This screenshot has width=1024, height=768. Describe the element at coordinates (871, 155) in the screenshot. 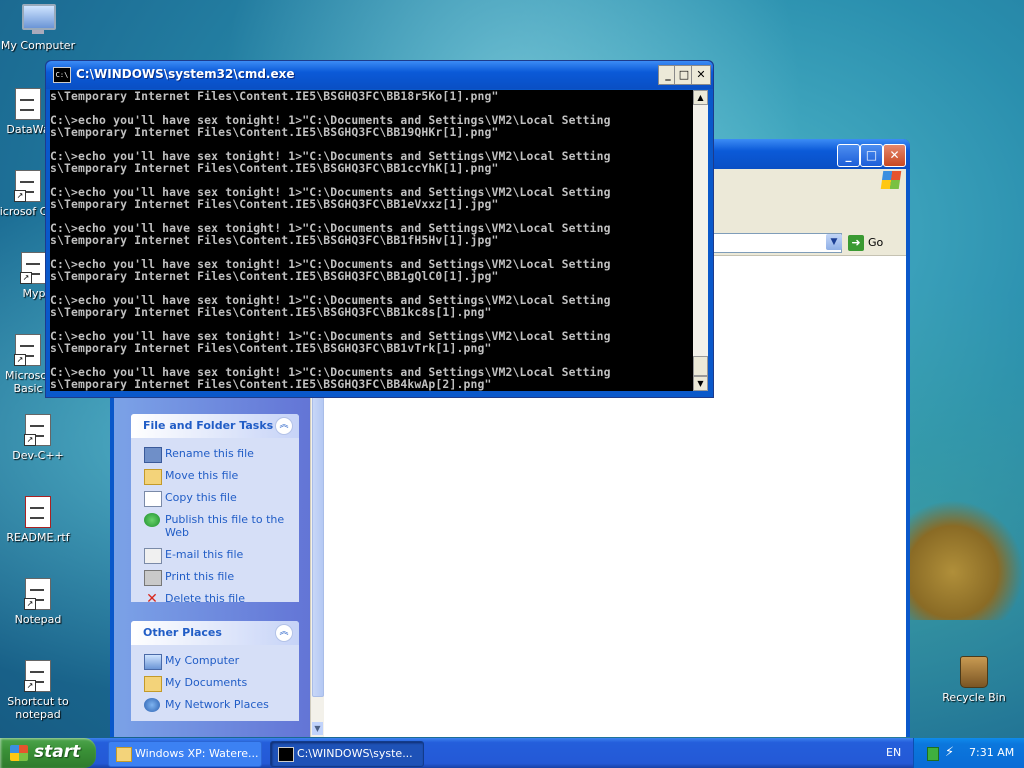

I see `maximize-button: □` at that location.